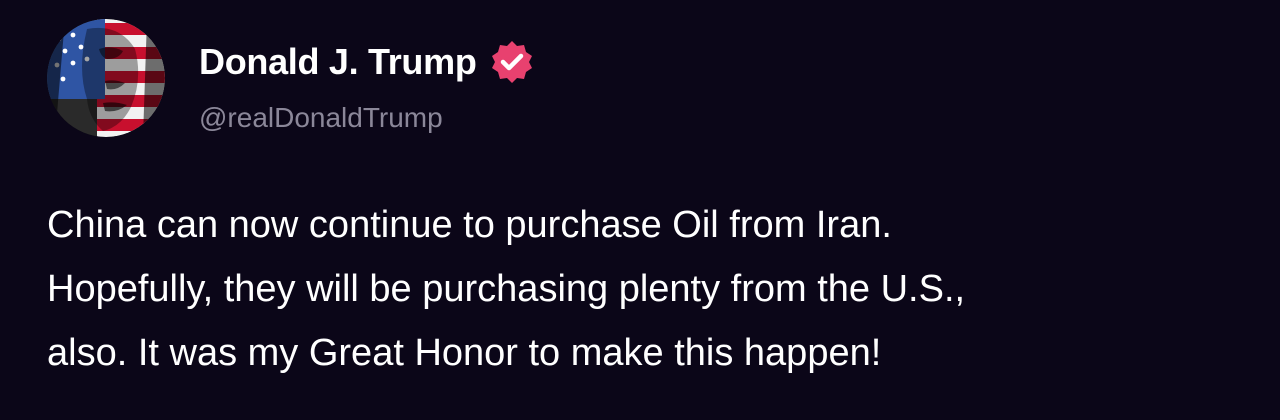 The height and width of the screenshot is (420, 1280). Describe the element at coordinates (512, 62) in the screenshot. I see `verified-badge-icon` at that location.